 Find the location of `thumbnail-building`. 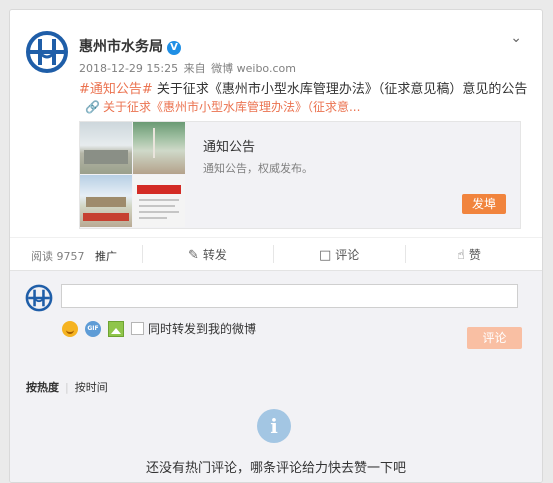

thumbnail-building is located at coordinates (106, 157).